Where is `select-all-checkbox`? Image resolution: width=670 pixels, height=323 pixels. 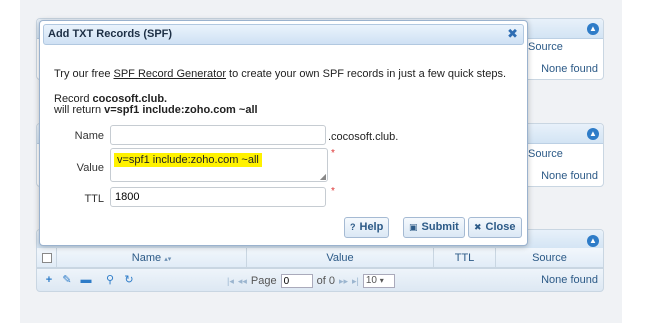
select-all-checkbox is located at coordinates (46, 258).